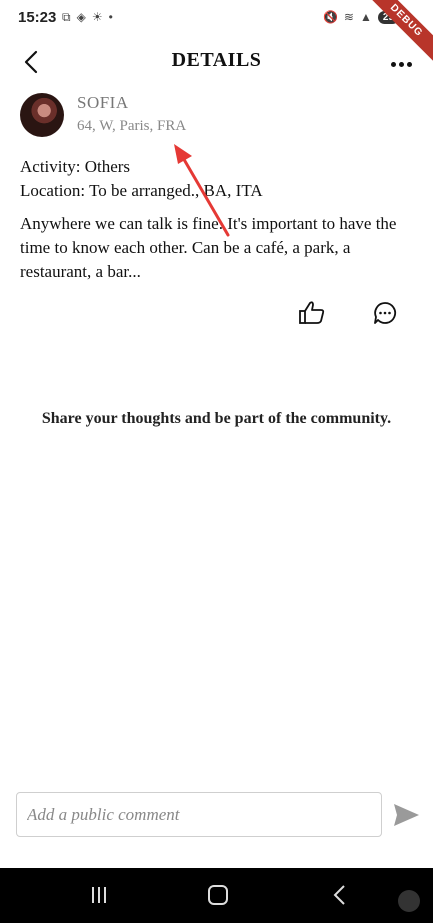 This screenshot has height=923, width=433. Describe the element at coordinates (330, 17) in the screenshot. I see `mute-icon: 🔇` at that location.